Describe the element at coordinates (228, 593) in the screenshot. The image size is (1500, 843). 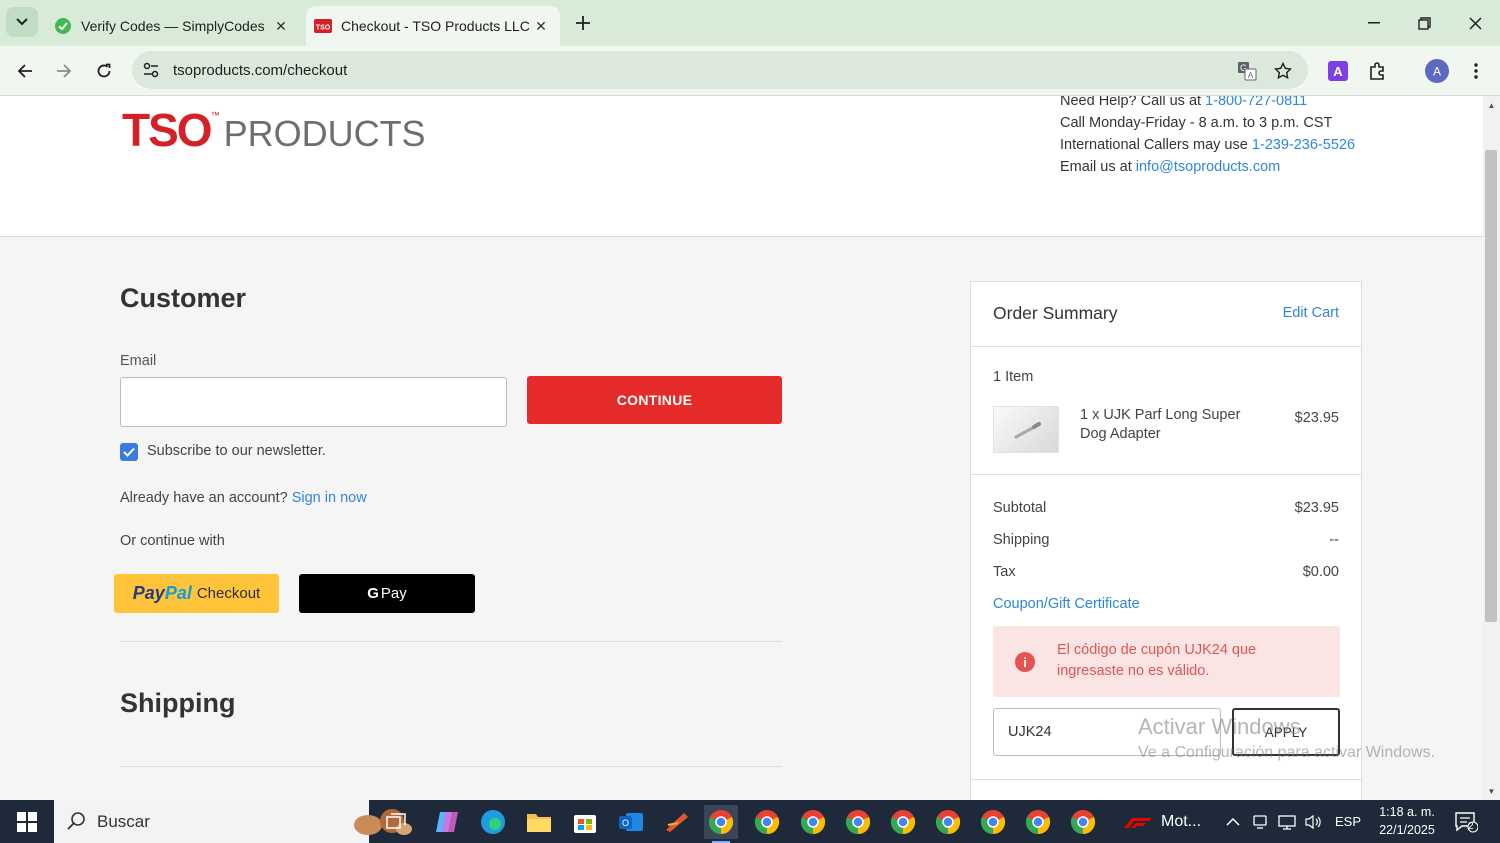
I see `paypal-checkout-text: Checkout` at that location.